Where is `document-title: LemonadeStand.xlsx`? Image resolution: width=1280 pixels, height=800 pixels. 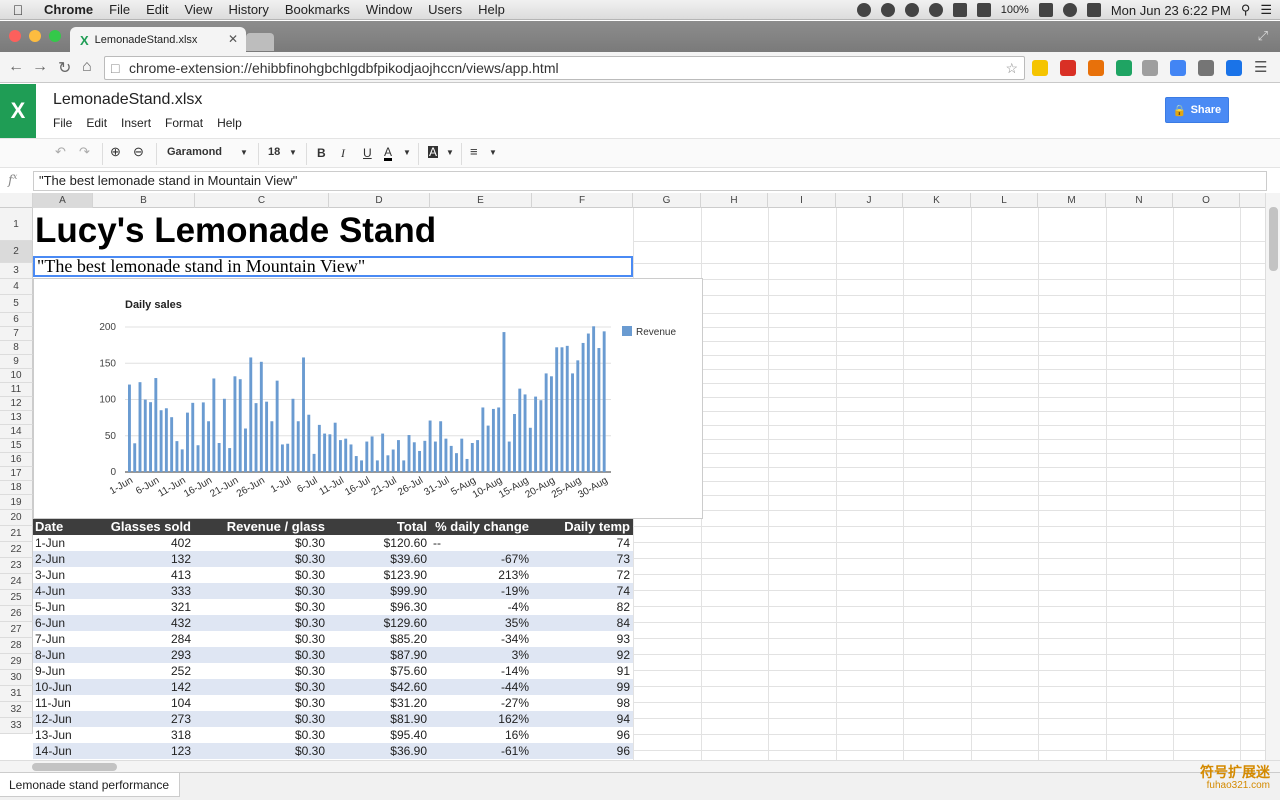 document-title: LemonadeStand.xlsx is located at coordinates (127, 100).